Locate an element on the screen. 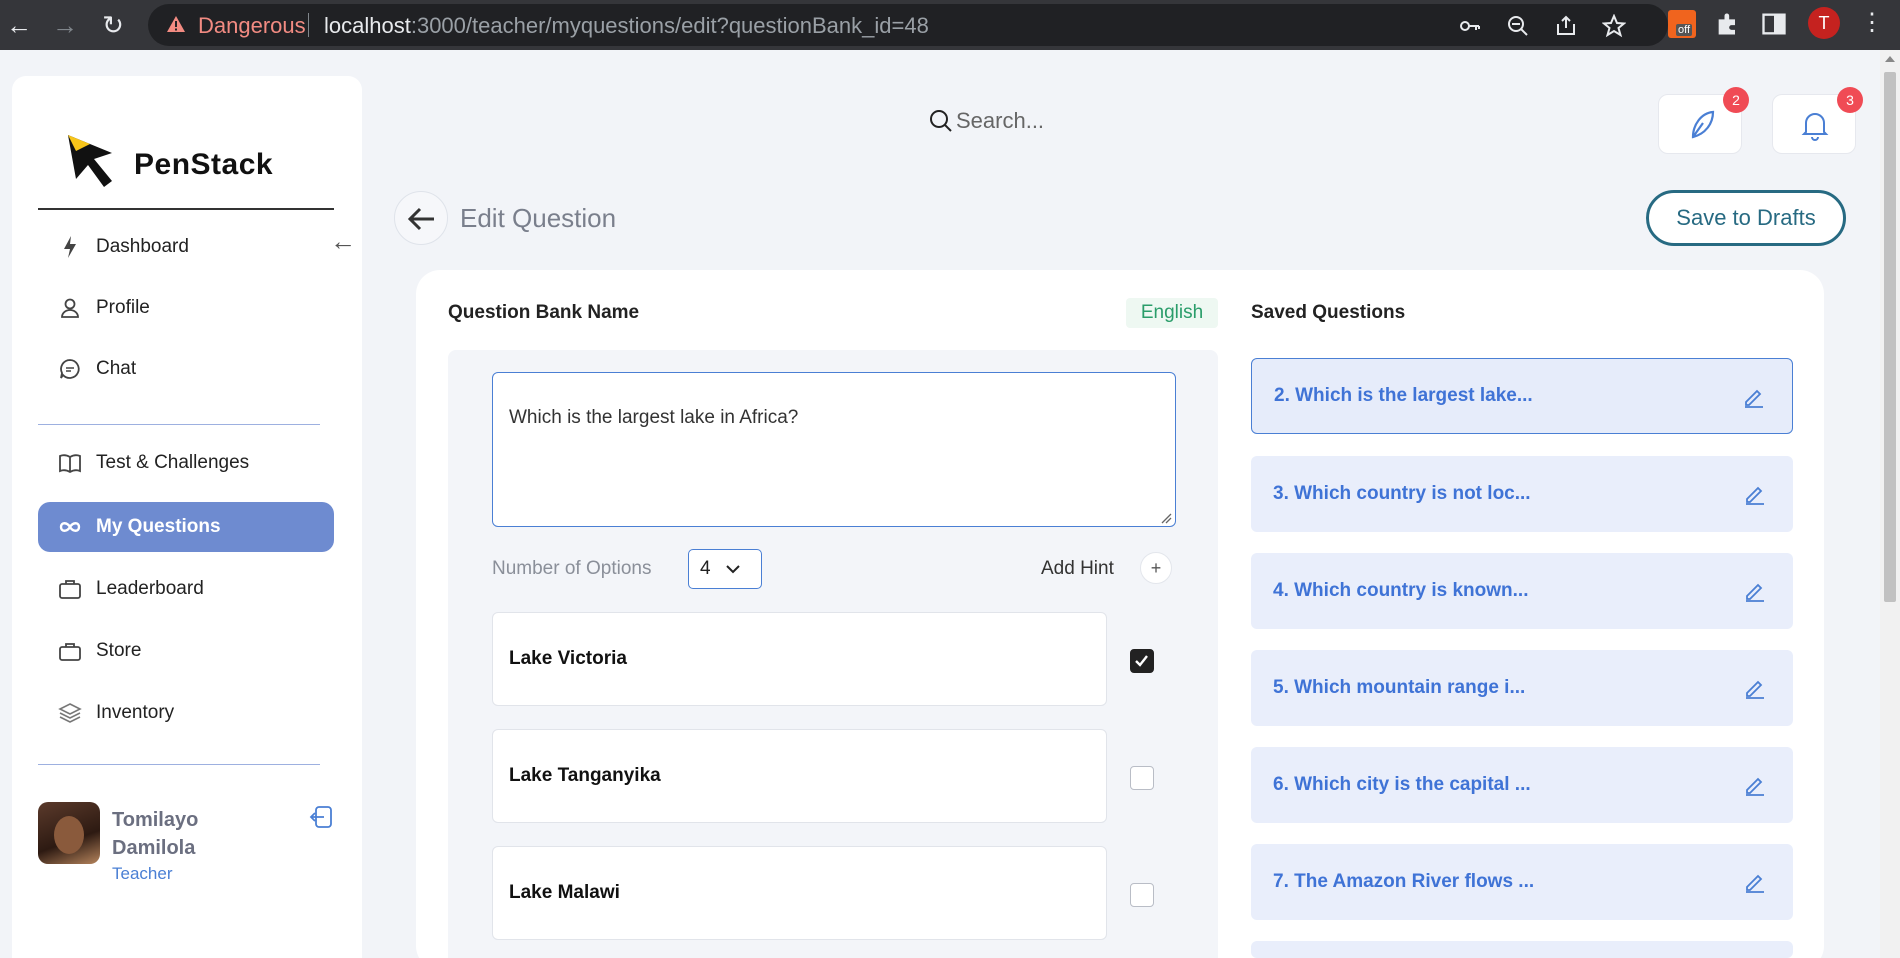 This screenshot has width=1900, height=958. sidebar-item-test-challenges: Test & Challenges is located at coordinates (186, 463).